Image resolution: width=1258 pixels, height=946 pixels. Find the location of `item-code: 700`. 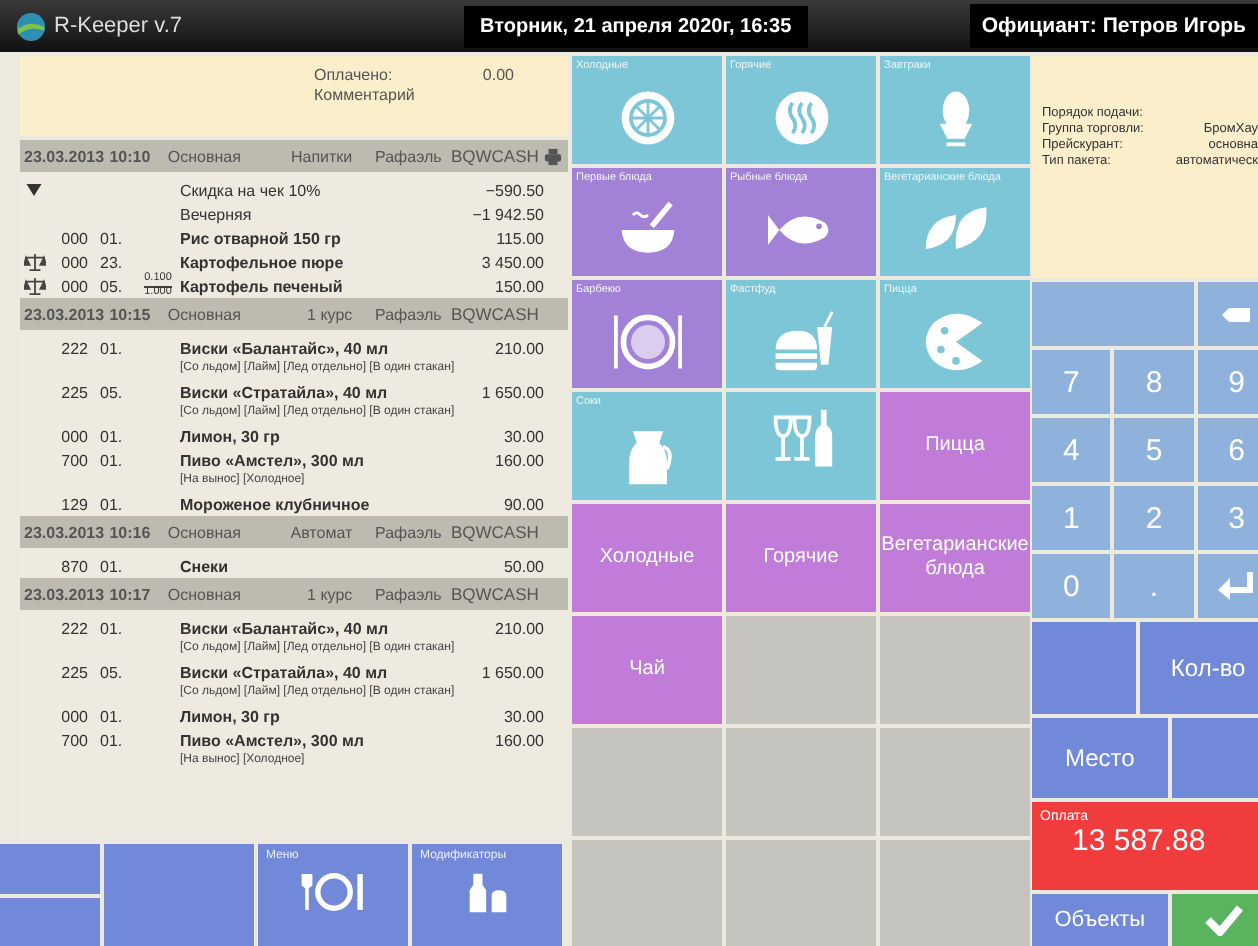

item-code: 700 is located at coordinates (73, 460).